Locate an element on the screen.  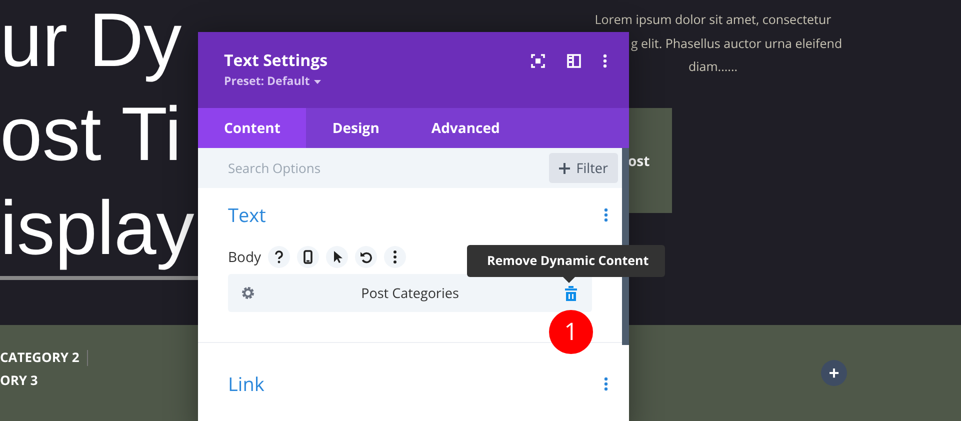
tab: Content is located at coordinates (252, 128).